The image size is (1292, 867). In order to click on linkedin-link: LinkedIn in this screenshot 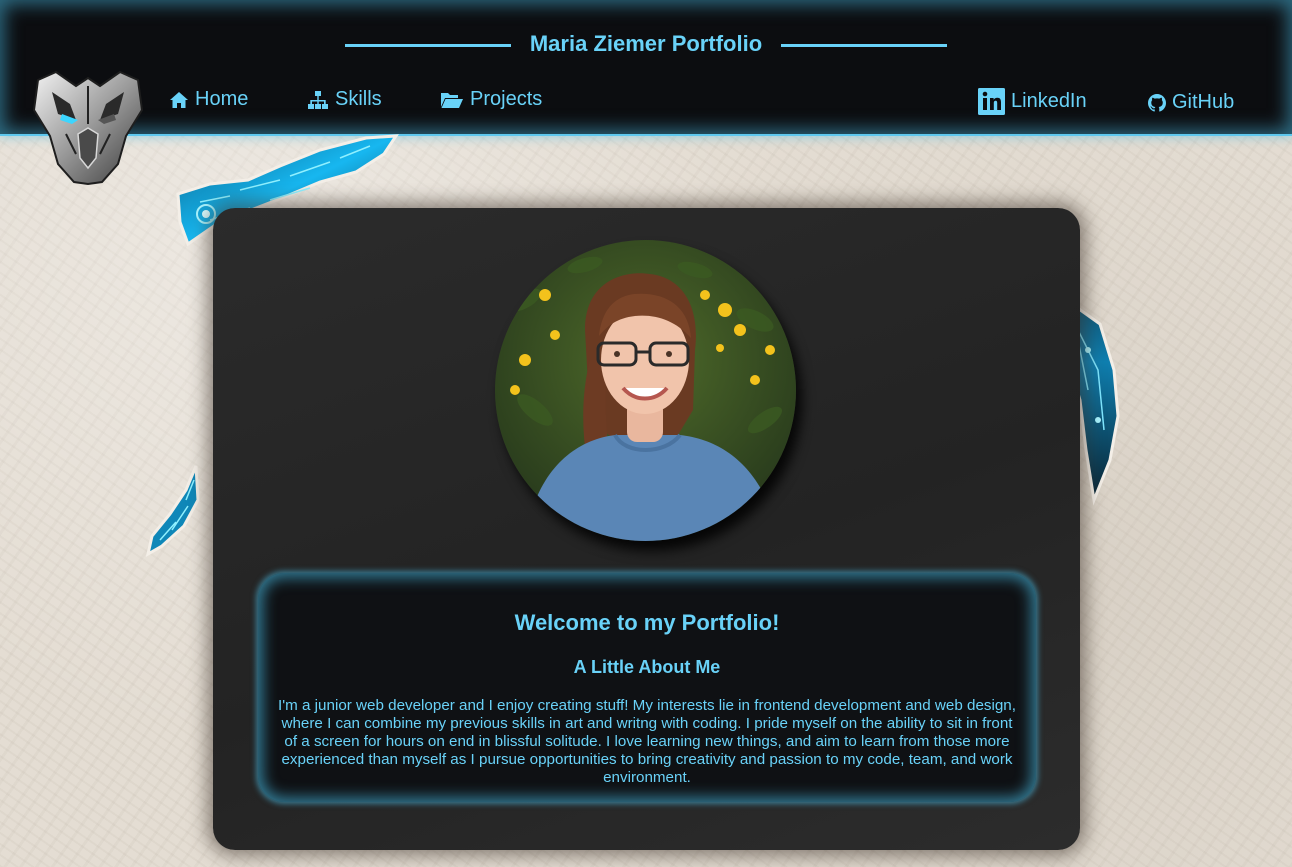, I will do `click(1032, 101)`.